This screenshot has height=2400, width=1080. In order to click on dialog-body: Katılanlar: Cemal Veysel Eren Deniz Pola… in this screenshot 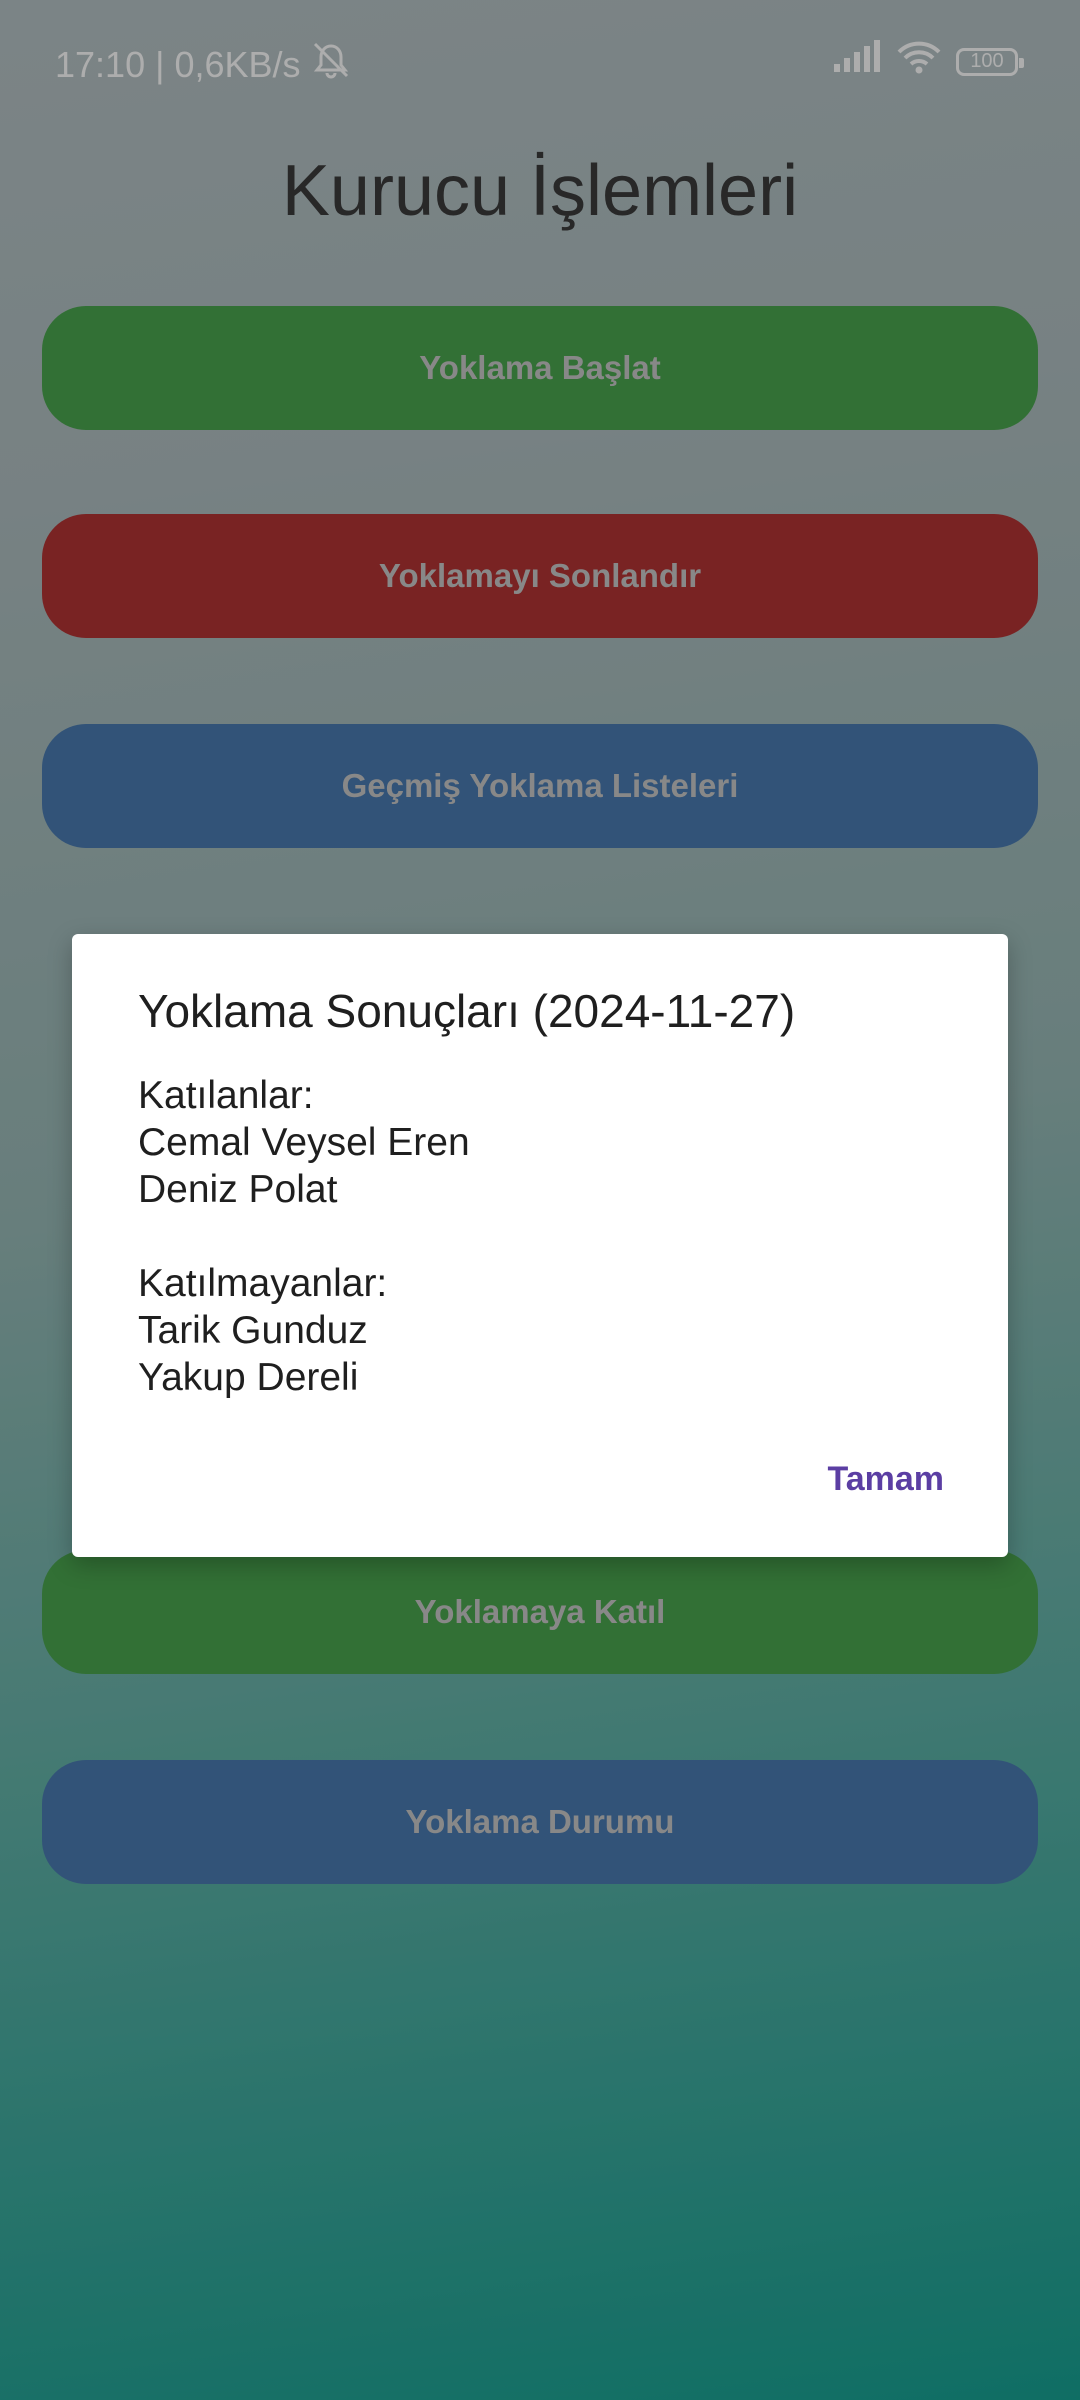, I will do `click(304, 1236)`.